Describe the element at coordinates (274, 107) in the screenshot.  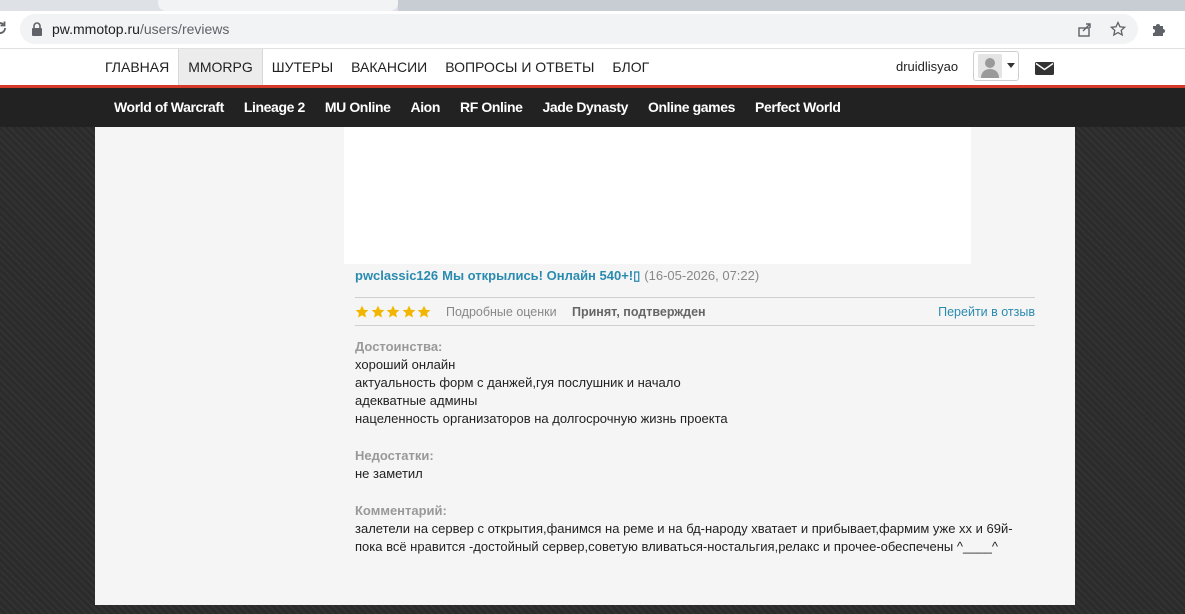
I see `game-nav-lineage2: Lineage 2` at that location.